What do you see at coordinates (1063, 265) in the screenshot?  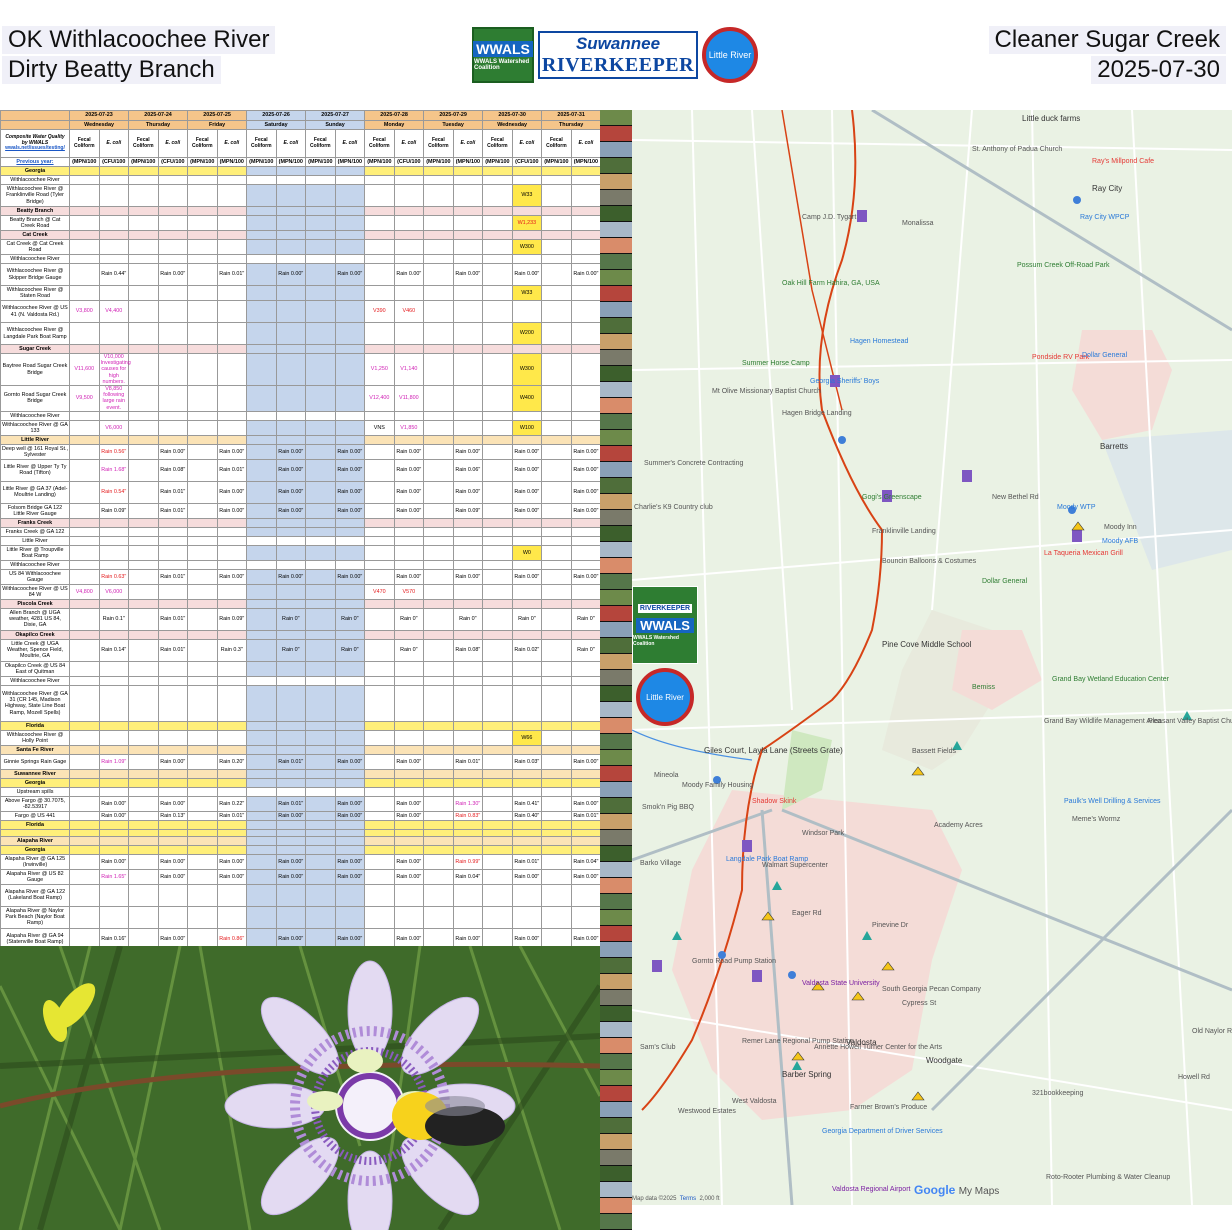 I see `map-place-label: Possum Creek Off-Road Park` at bounding box center [1063, 265].